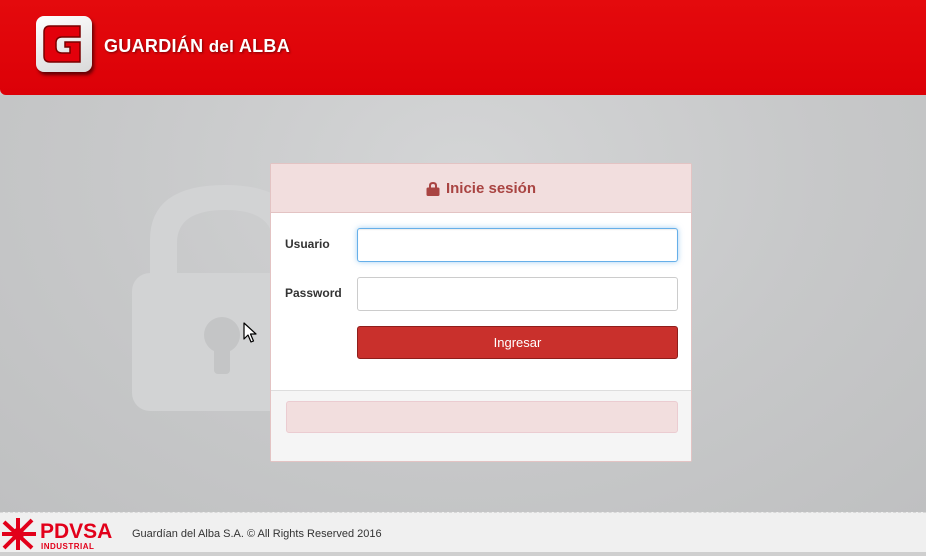 The width and height of the screenshot is (926, 556). What do you see at coordinates (154, 46) in the screenshot?
I see `brand-name: GUARDIÁN` at bounding box center [154, 46].